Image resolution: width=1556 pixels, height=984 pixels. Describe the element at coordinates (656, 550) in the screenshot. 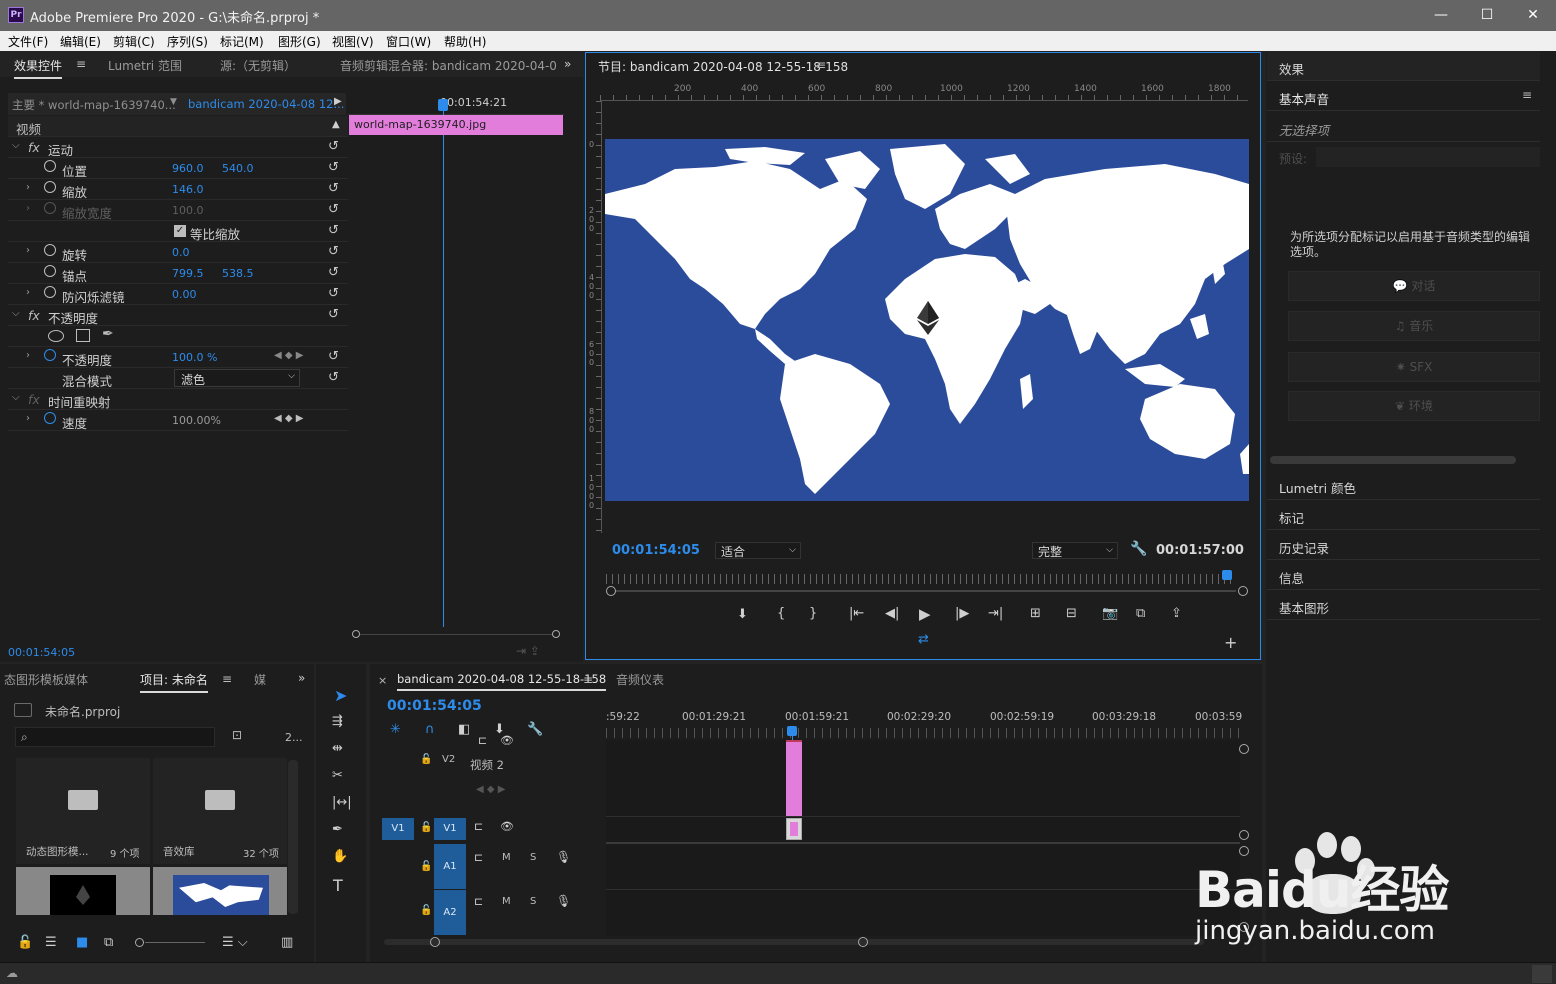

I see `program-current-time: 00:01:54:05` at that location.